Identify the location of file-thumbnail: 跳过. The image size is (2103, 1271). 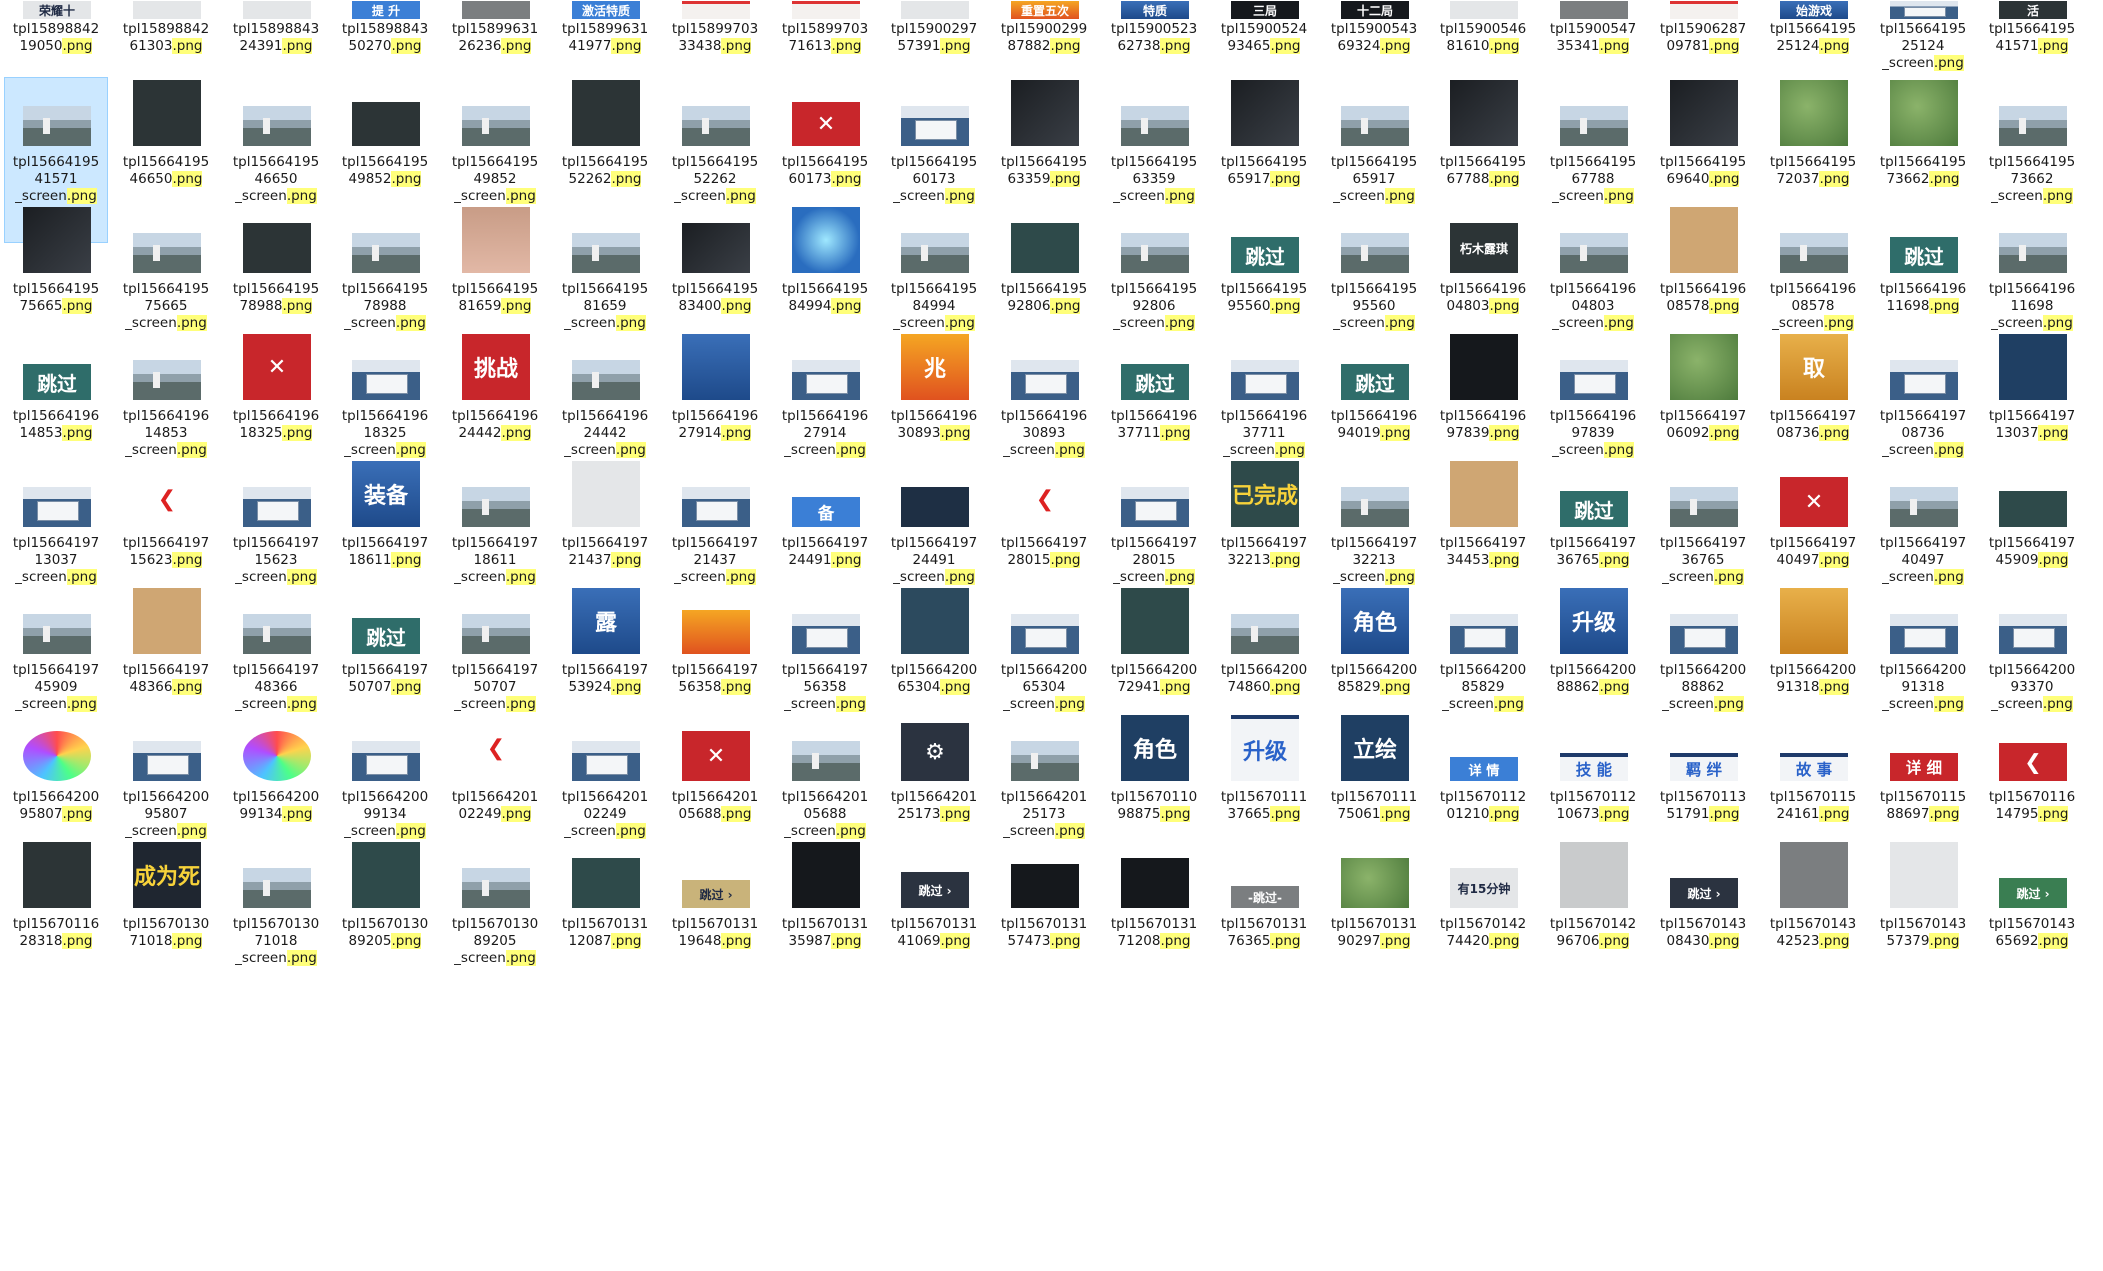
(57, 366).